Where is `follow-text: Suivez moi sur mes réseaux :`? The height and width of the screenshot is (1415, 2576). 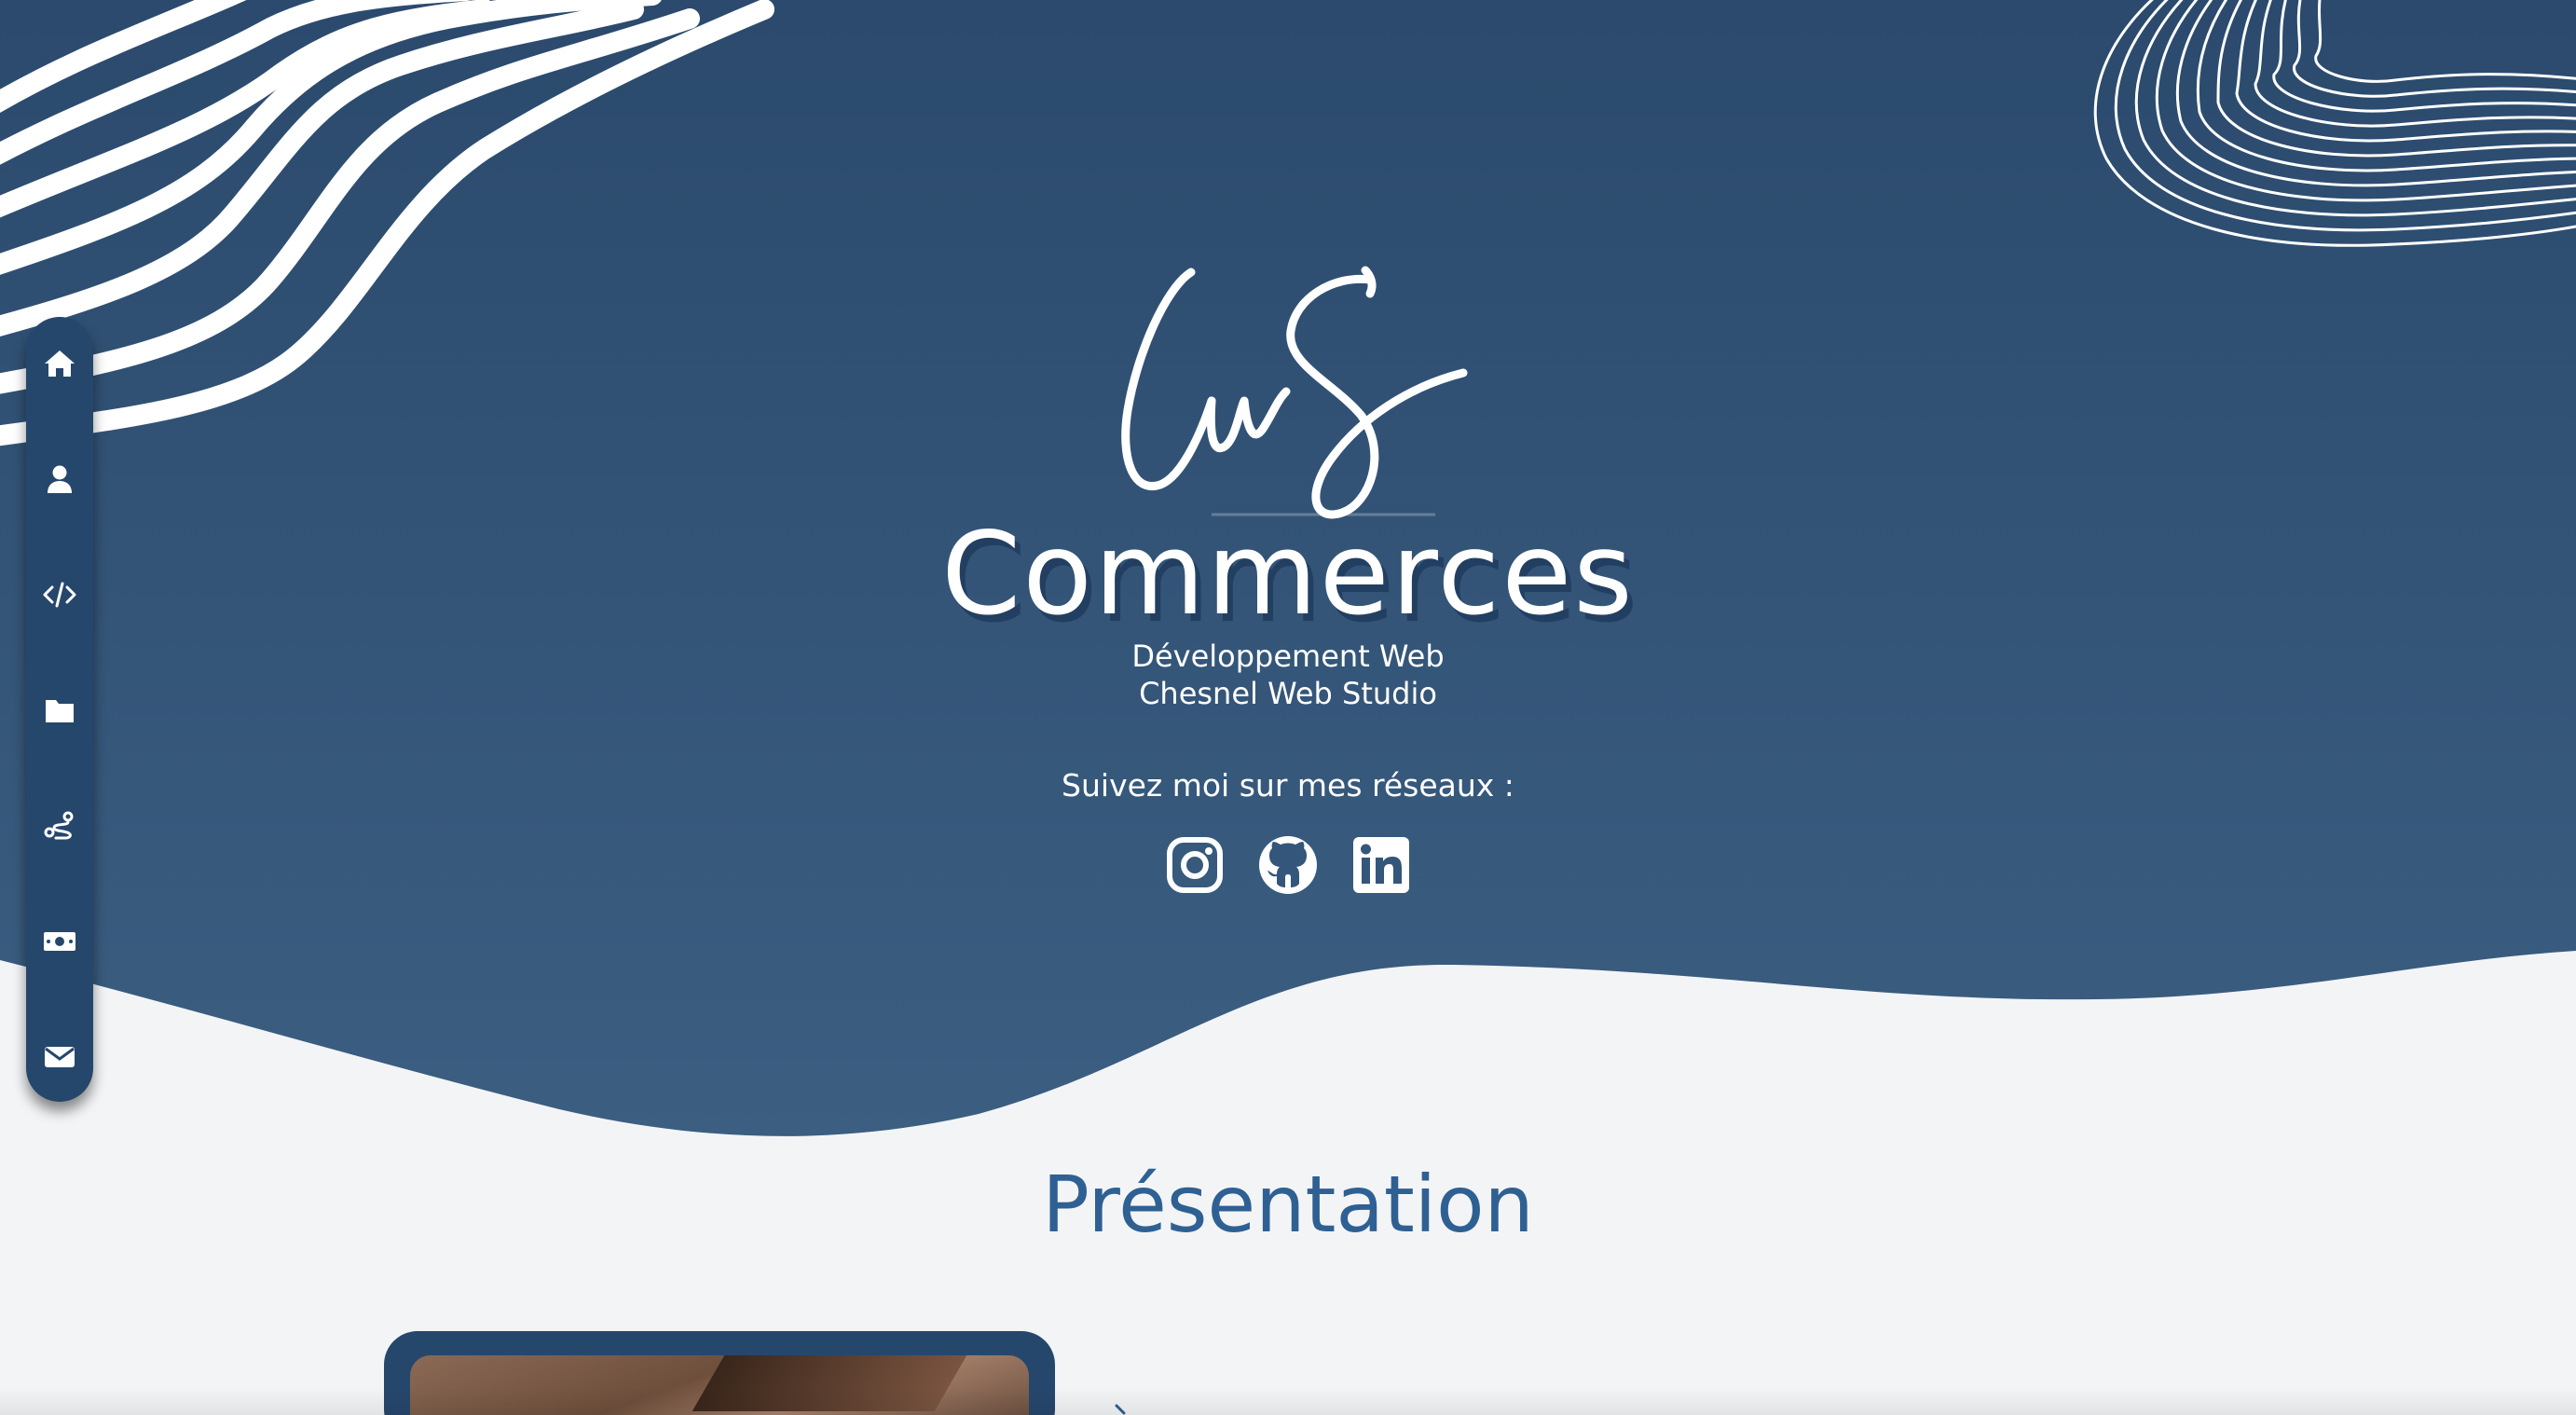
follow-text: Suivez moi sur mes réseaux : is located at coordinates (1288, 785).